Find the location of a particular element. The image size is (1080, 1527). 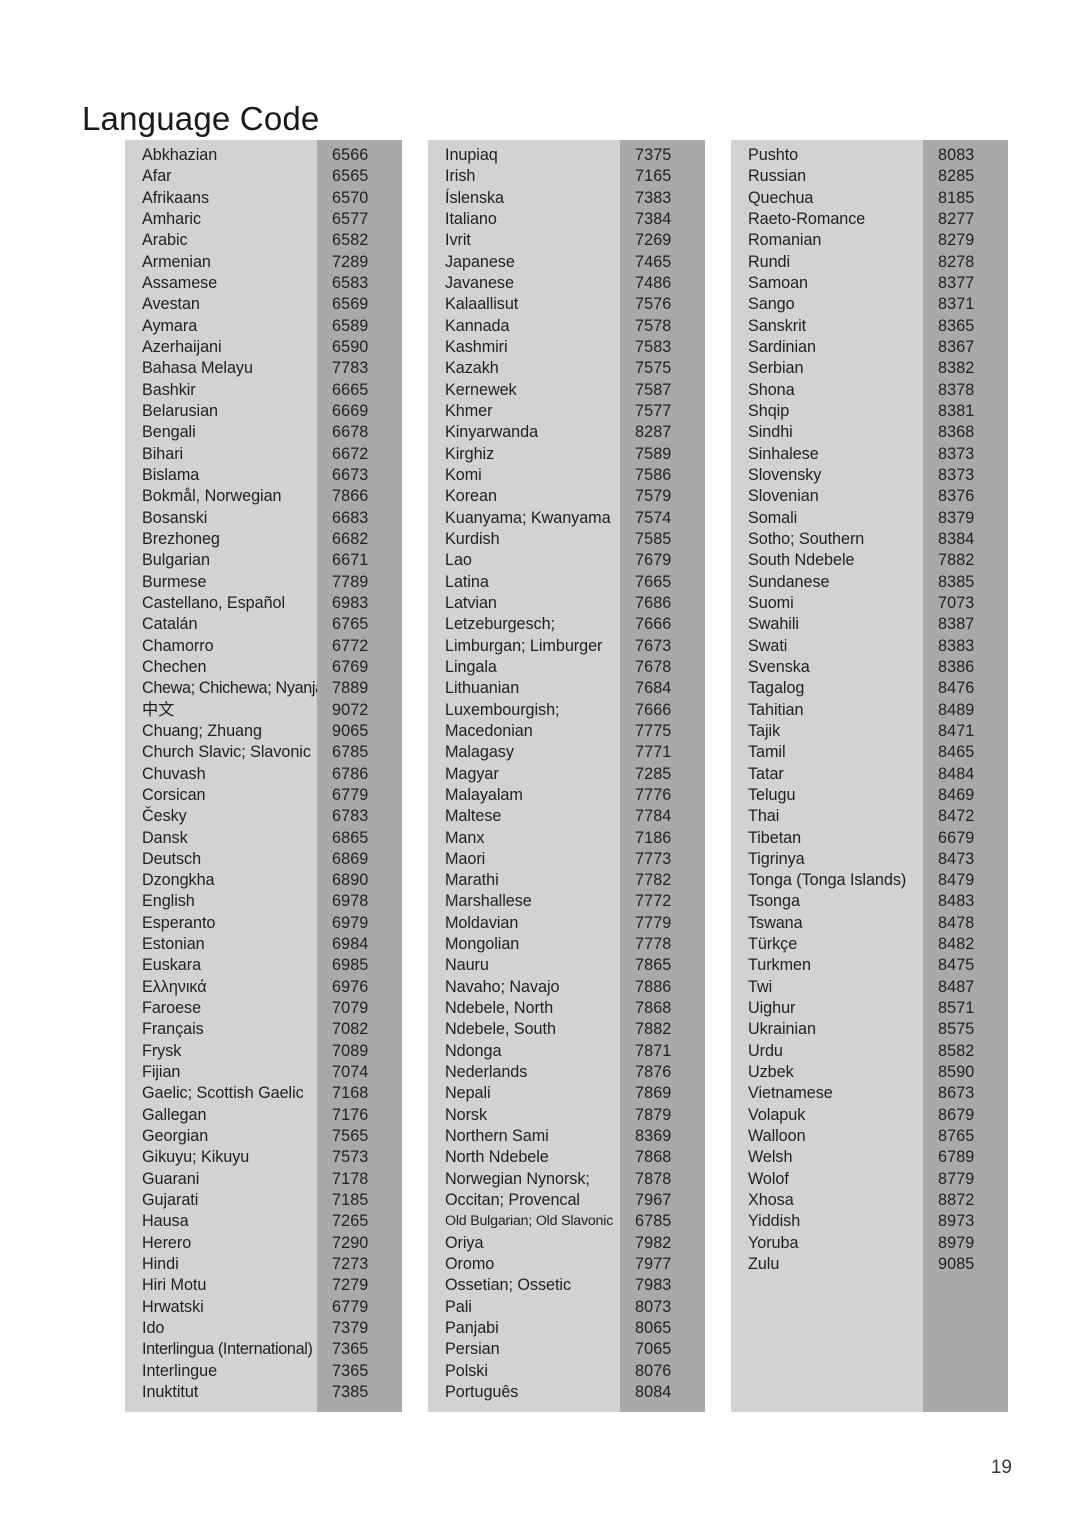

language-name: Navaho; Navajo is located at coordinates (502, 986).